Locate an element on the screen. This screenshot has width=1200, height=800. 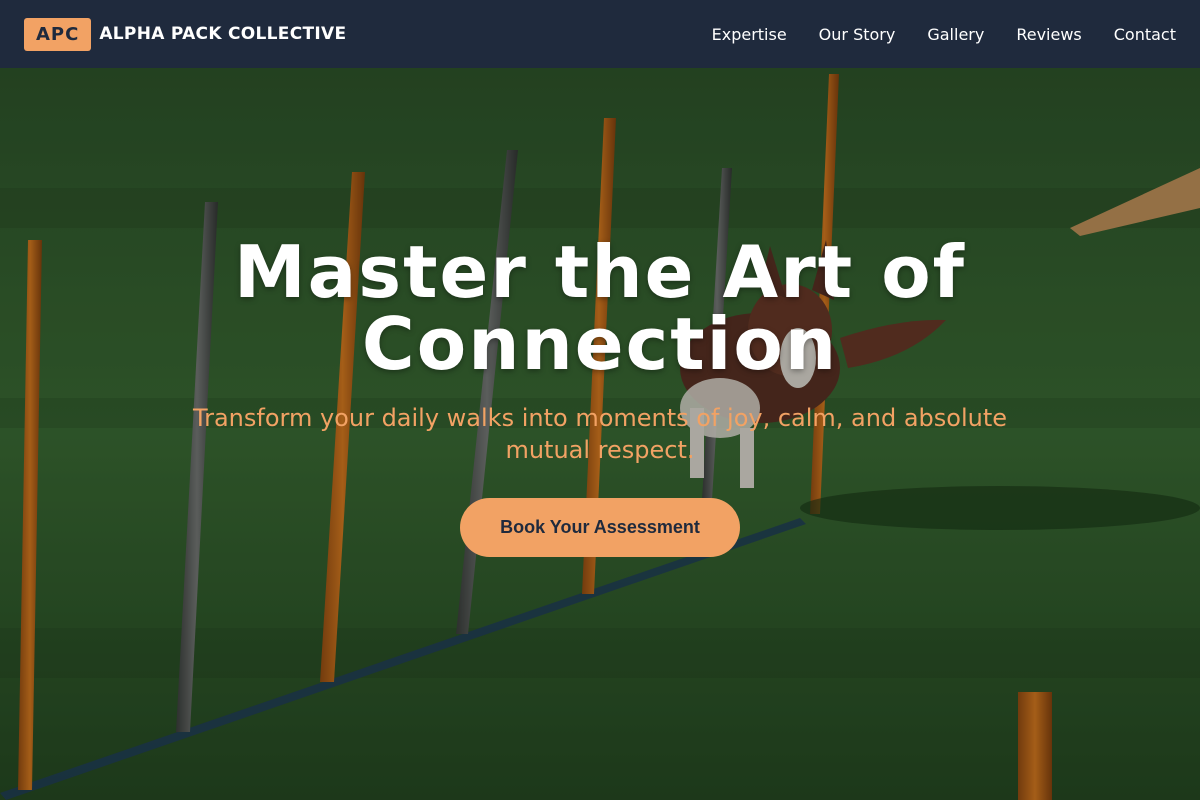
book-assessment-button: Book Your Assessment is located at coordinates (600, 527).